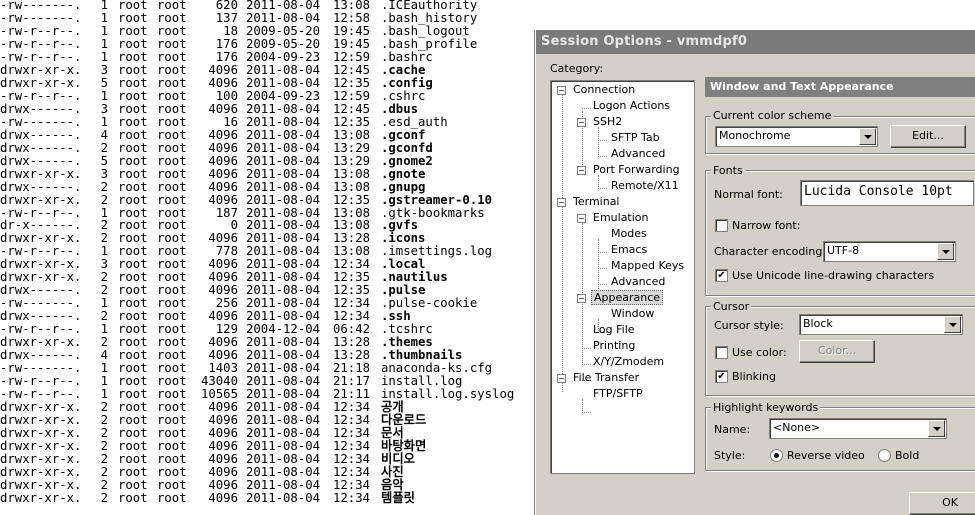  What do you see at coordinates (621, 217) in the screenshot?
I see `tree-item-emulation: Emulation` at bounding box center [621, 217].